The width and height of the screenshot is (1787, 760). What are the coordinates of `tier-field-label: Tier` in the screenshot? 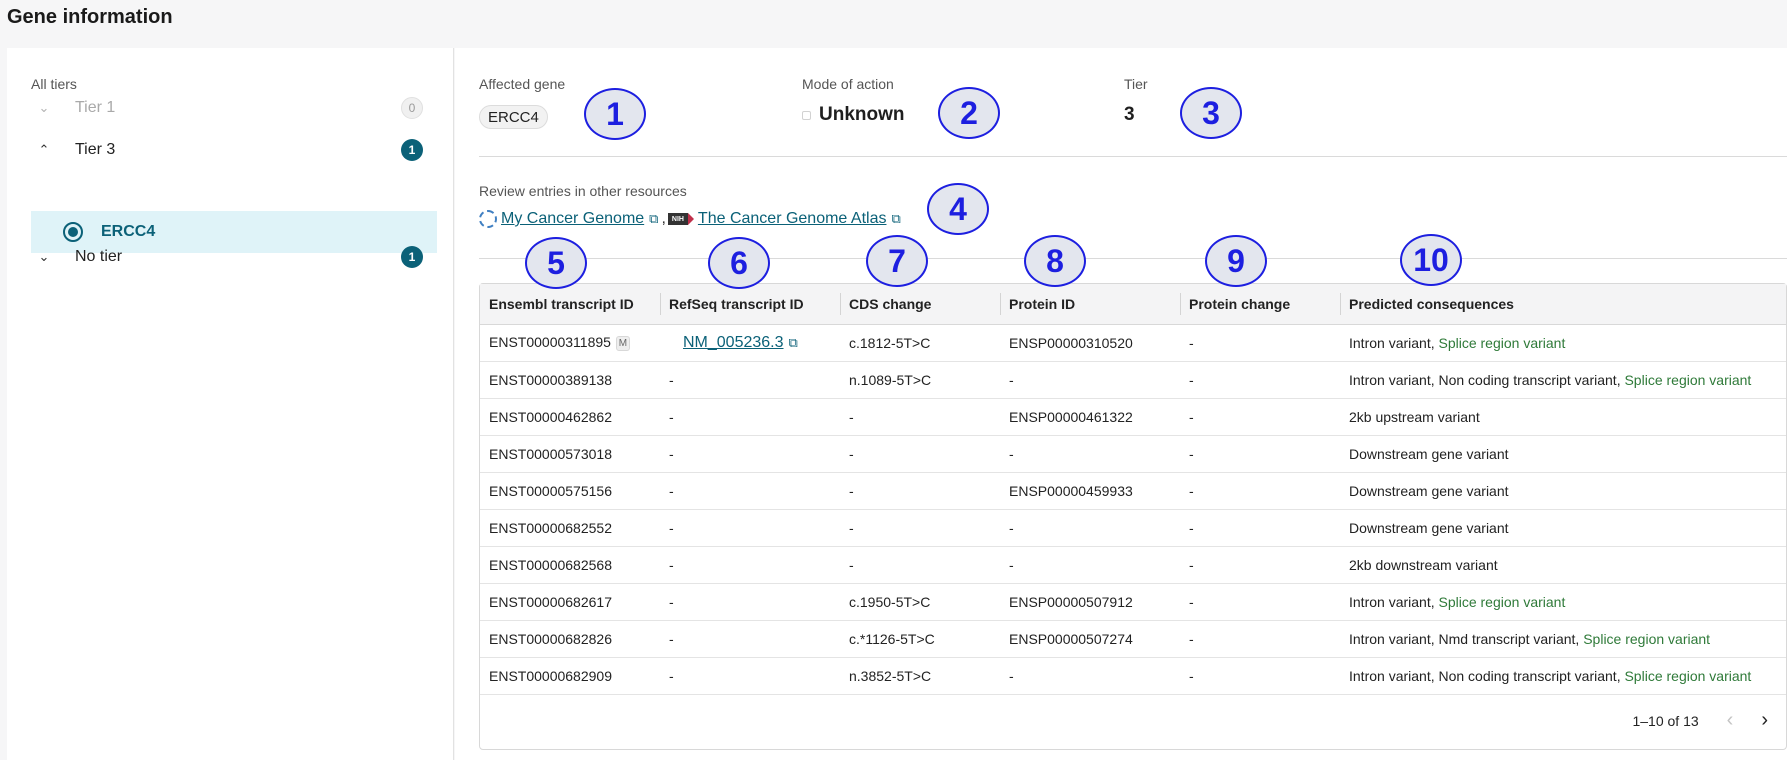 It's located at (1136, 84).